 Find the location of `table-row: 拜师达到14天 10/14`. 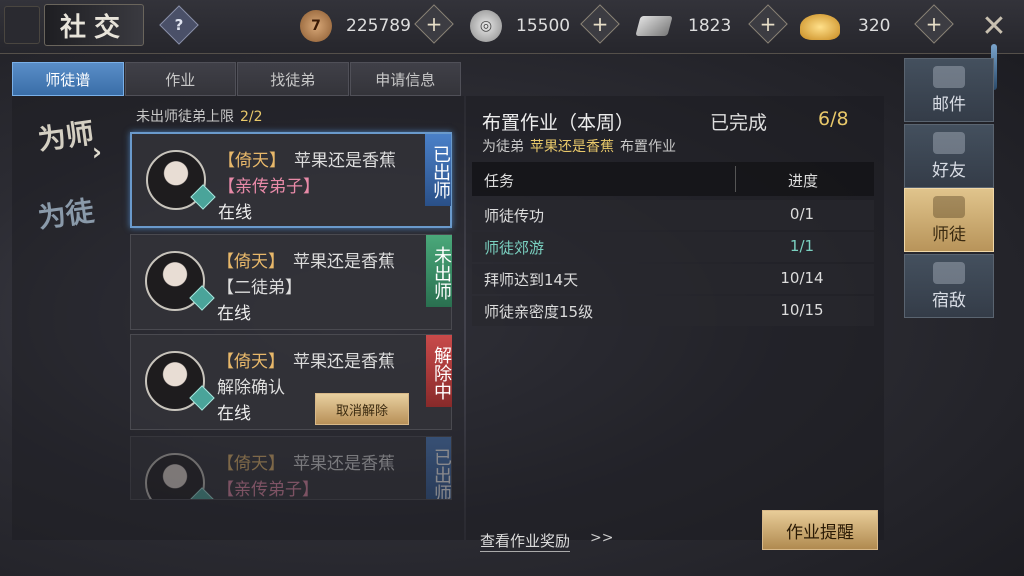

table-row: 拜师达到14天 10/14 is located at coordinates (673, 279).